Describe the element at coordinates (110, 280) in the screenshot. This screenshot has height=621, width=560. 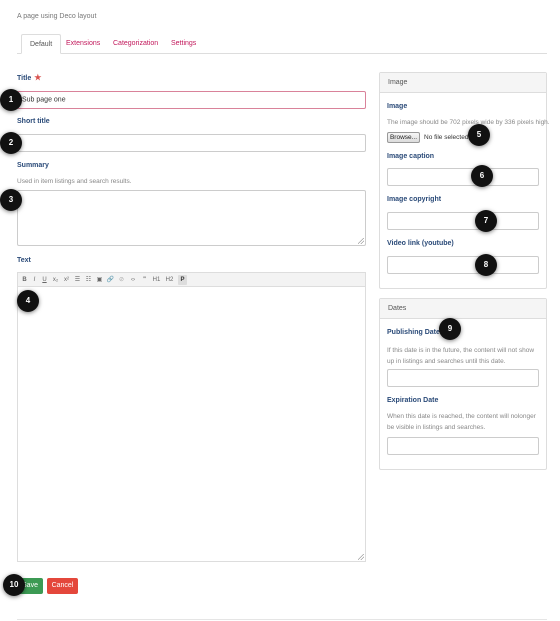
I see `link-icon: 🔗` at that location.